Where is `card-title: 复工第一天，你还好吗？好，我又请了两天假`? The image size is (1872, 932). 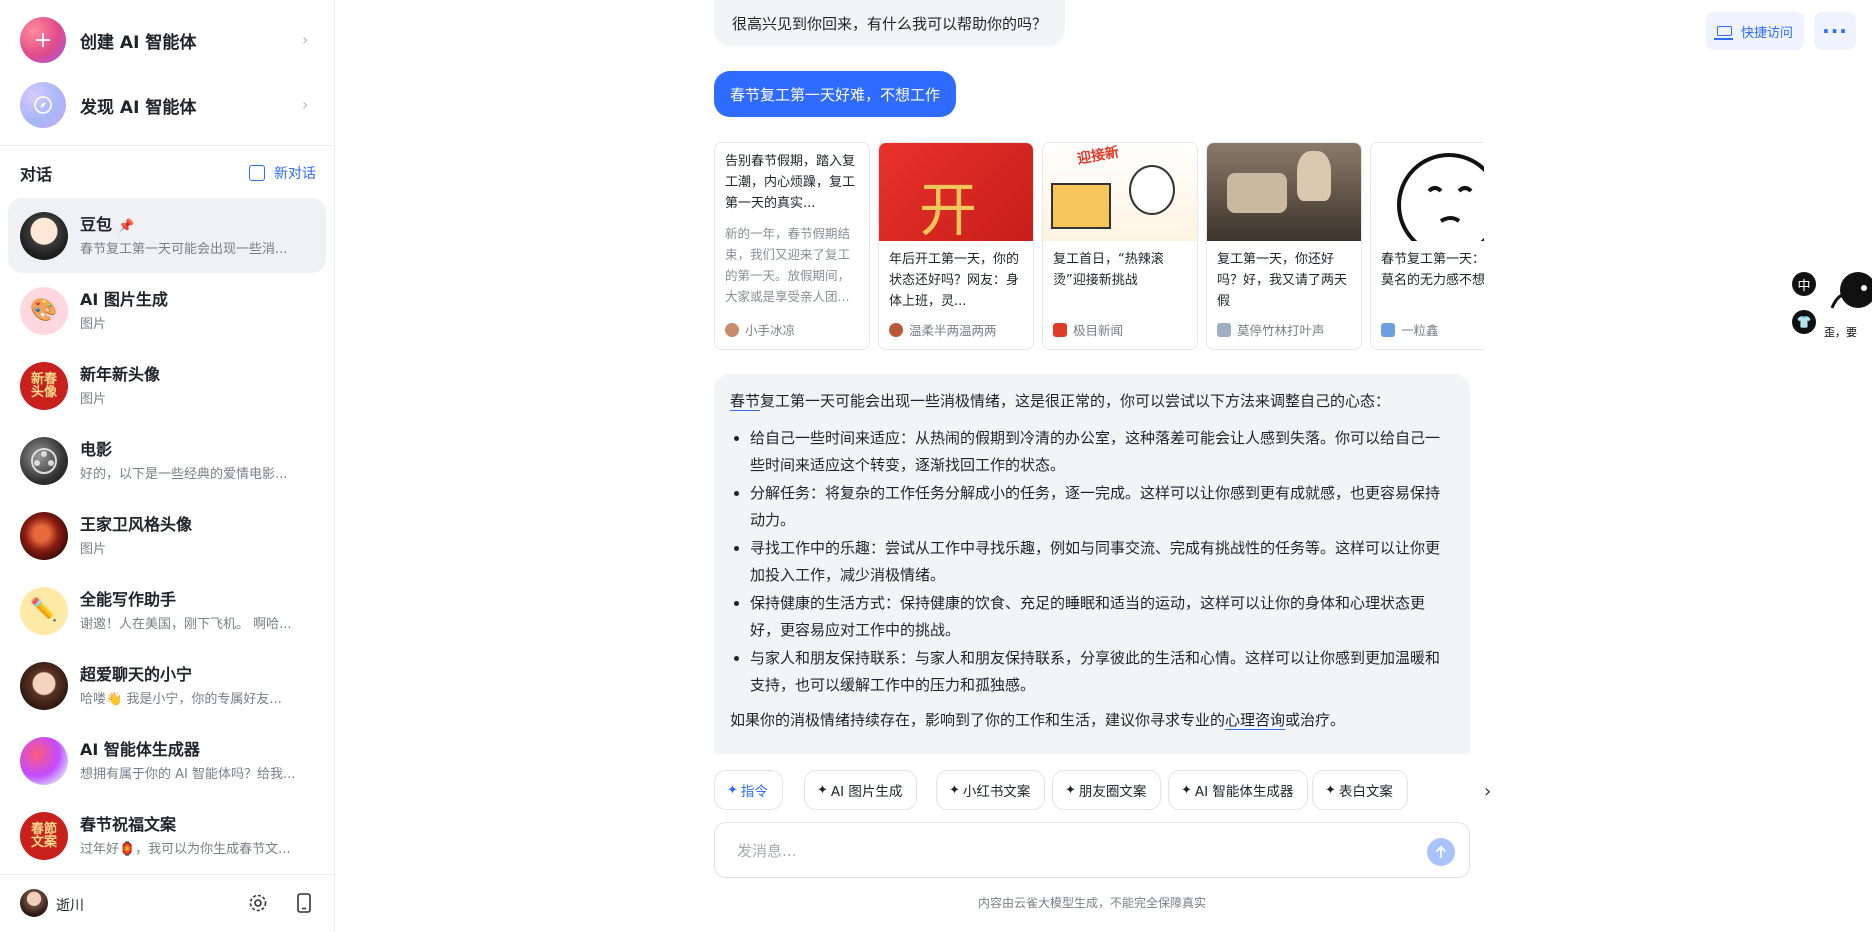 card-title: 复工第一天，你还好吗？好，我又请了两天假 is located at coordinates (1282, 280).